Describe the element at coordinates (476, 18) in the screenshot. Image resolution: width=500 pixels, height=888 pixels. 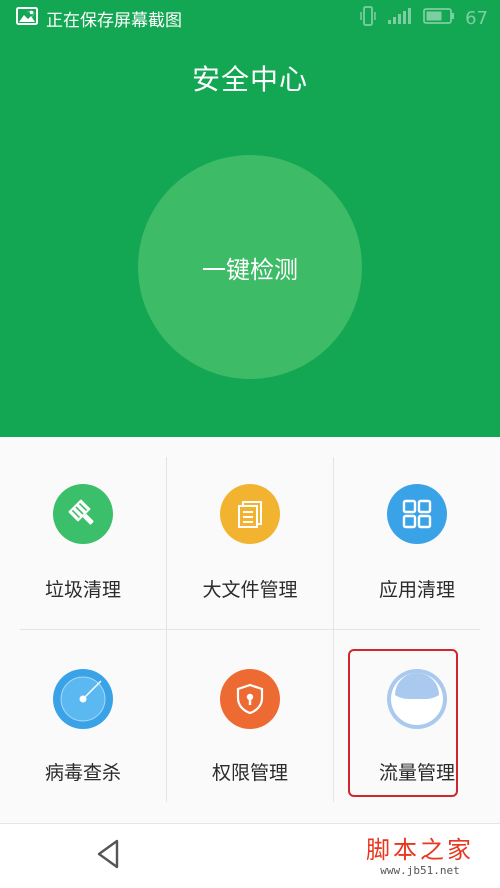
I see `battery-level: 67` at that location.